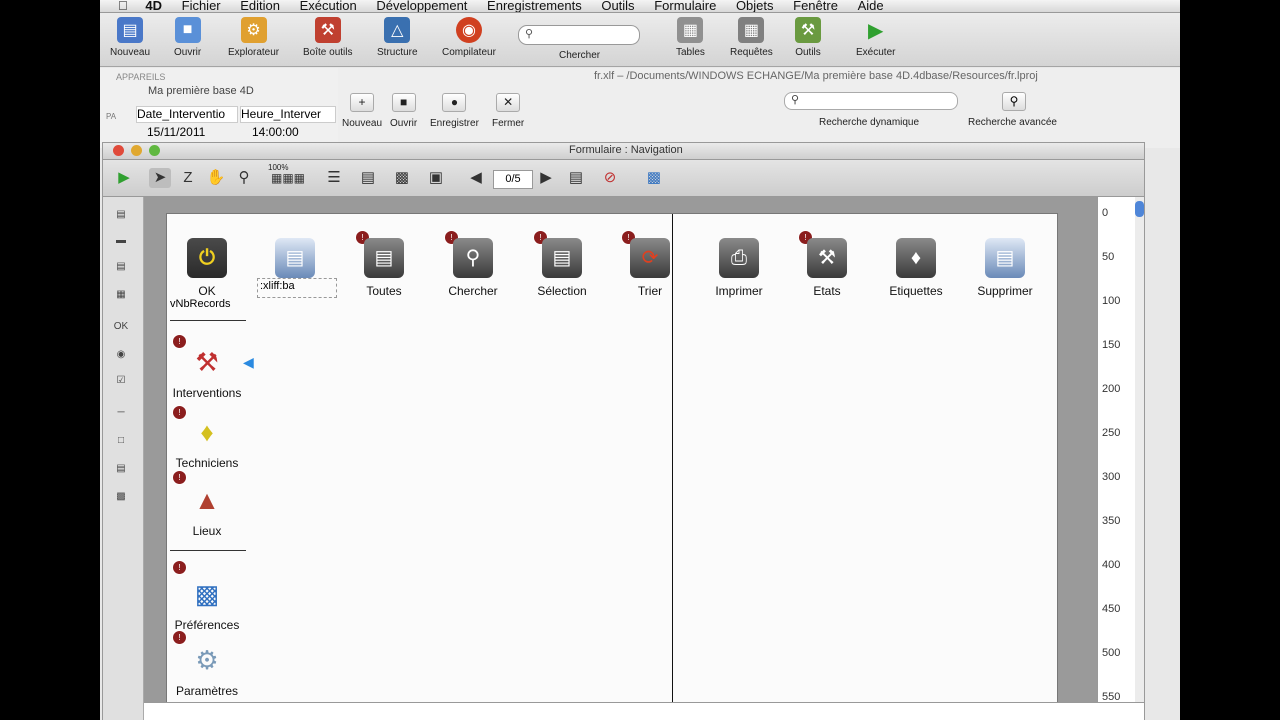  Describe the element at coordinates (121, 441) in the screenshot. I see `rectangle-tool-icon: □` at that location.